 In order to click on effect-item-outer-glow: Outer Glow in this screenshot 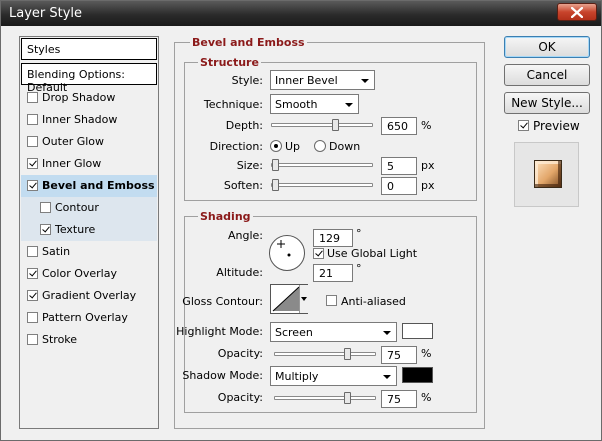, I will do `click(89, 142)`.